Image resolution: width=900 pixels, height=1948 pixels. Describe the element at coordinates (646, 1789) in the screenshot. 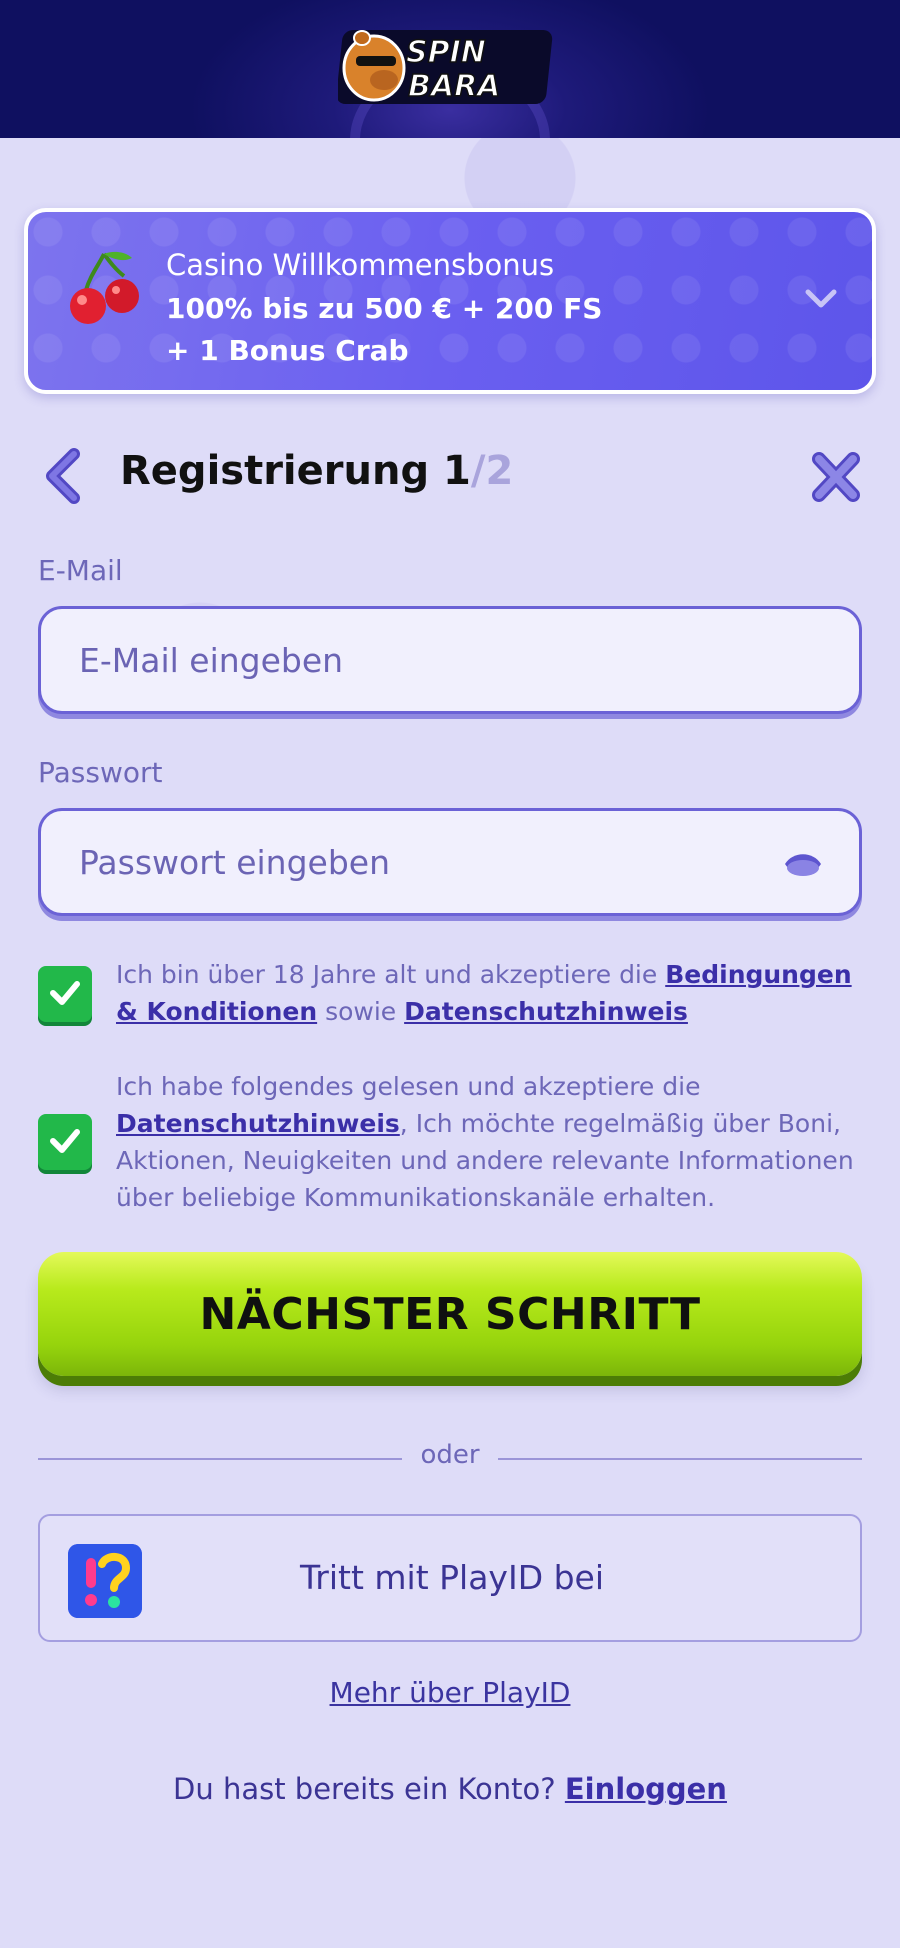

I see `login-link: Einloggen` at that location.